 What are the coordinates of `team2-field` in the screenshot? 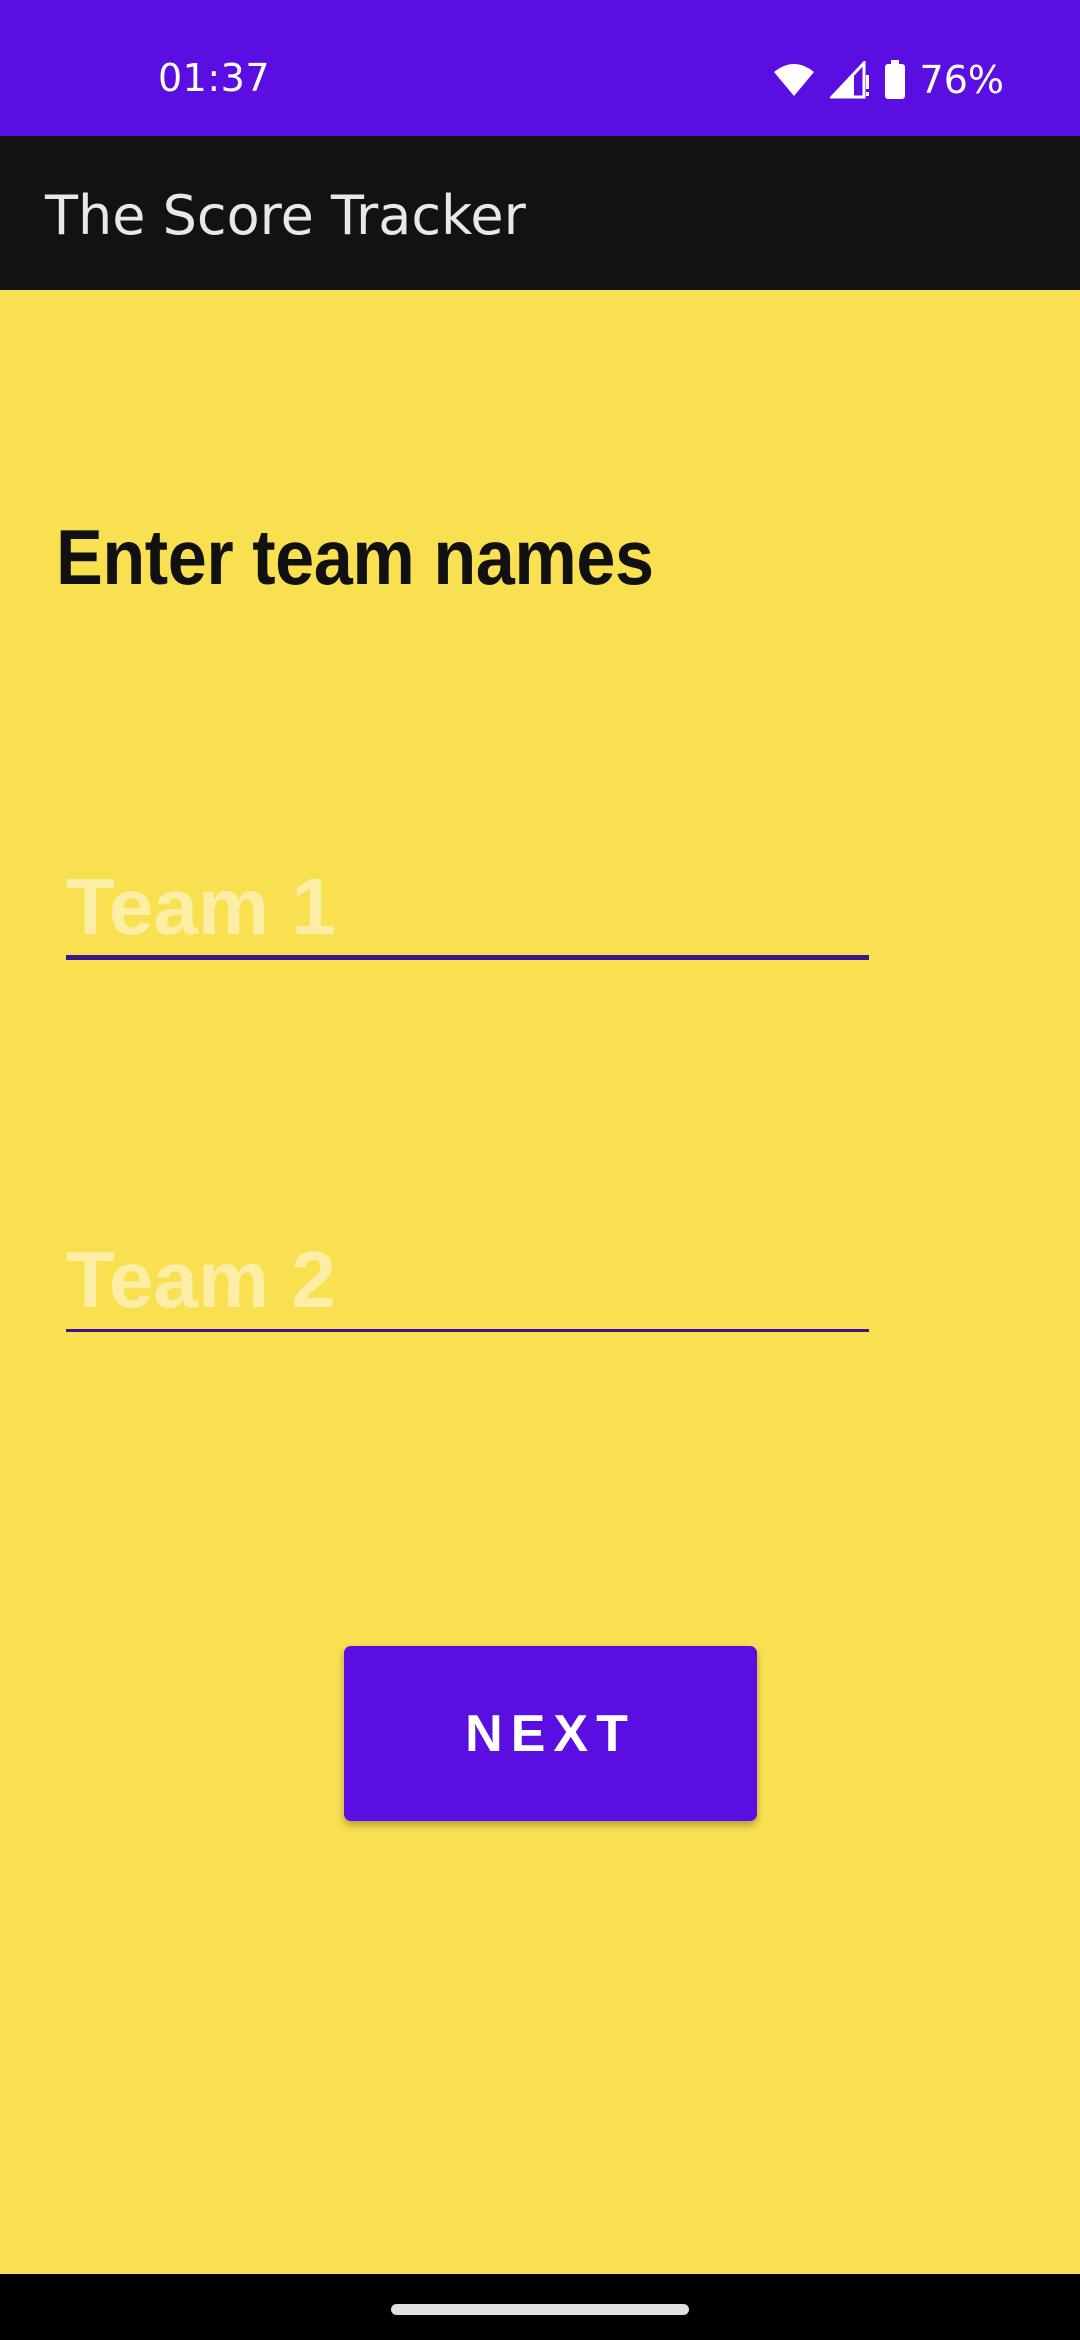 It's located at (467, 1272).